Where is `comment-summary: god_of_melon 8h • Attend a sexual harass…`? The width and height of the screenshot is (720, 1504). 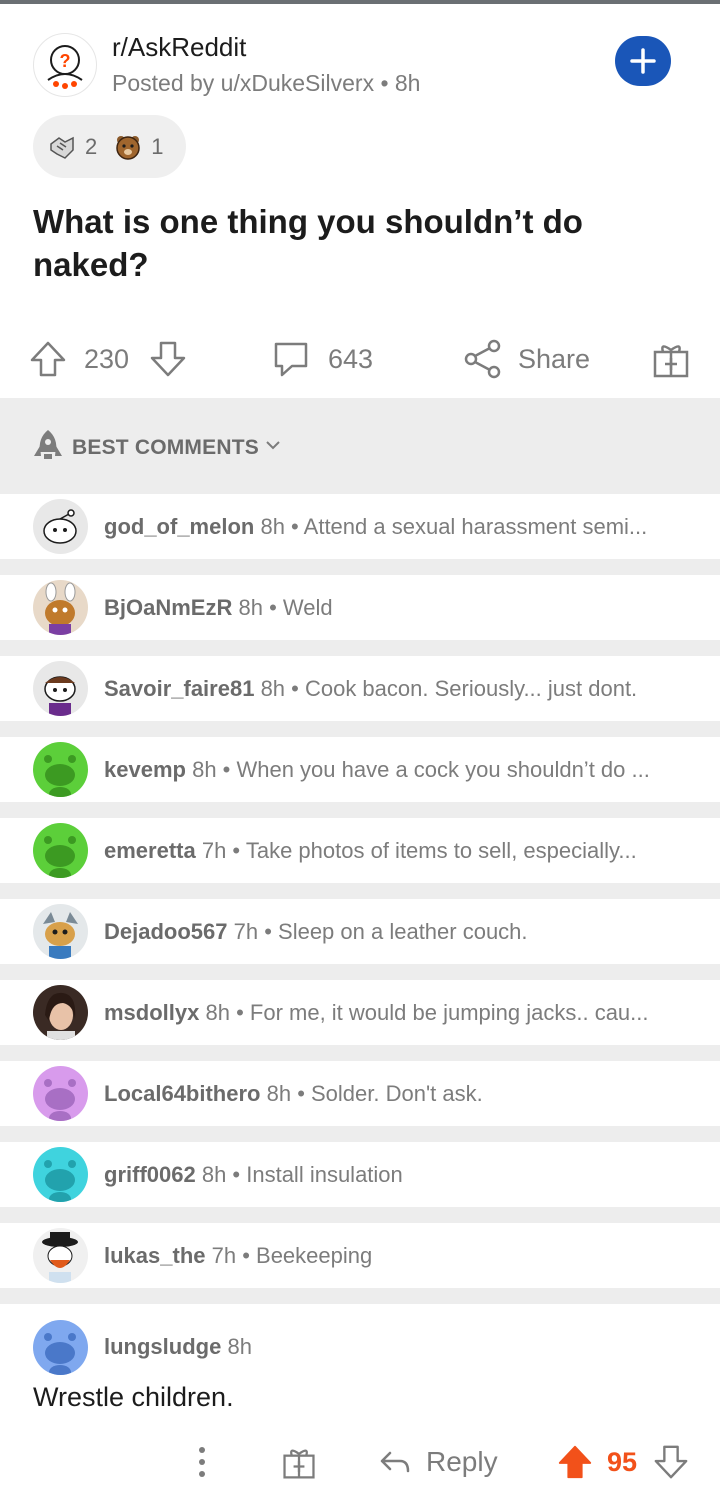 comment-summary: god_of_melon 8h • Attend a sexual harass… is located at coordinates (396, 527).